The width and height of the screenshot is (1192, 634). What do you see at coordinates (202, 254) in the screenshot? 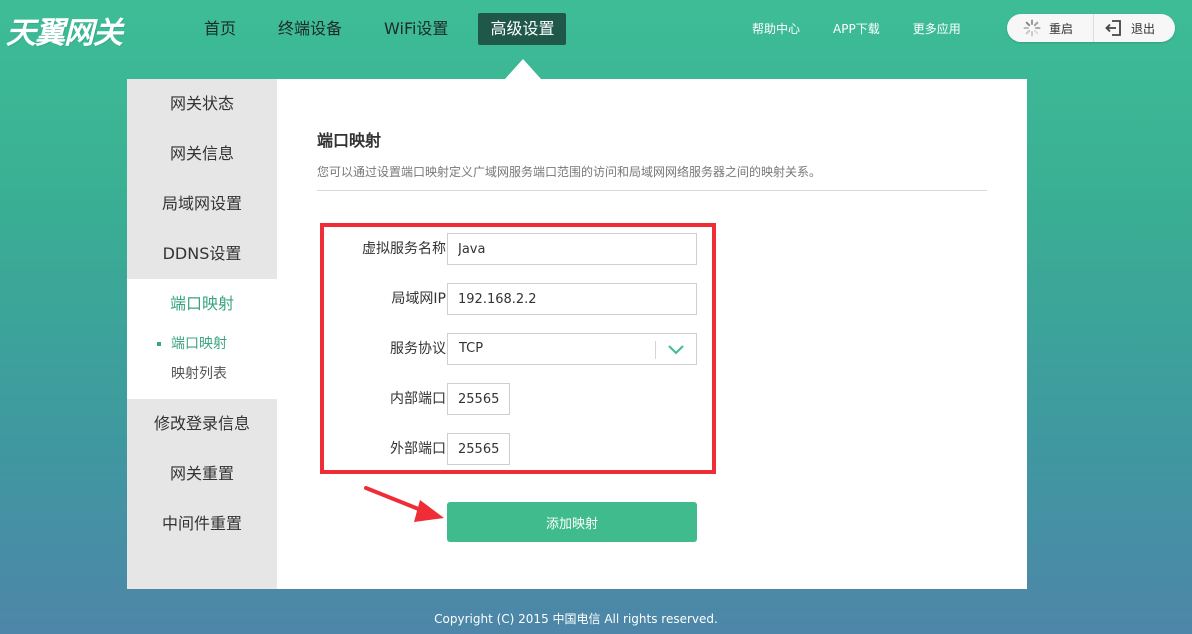
I see `sidebar-item-ddns: DDNS设置` at bounding box center [202, 254].